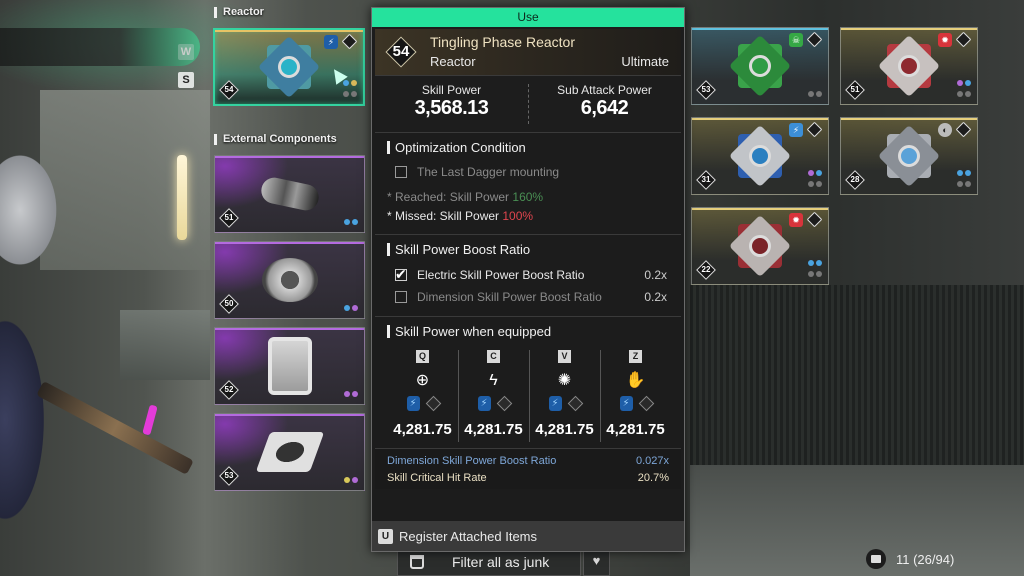 The image size is (1024, 576). I want to click on inventory-reactor-item: ✹ 51, so click(909, 66).